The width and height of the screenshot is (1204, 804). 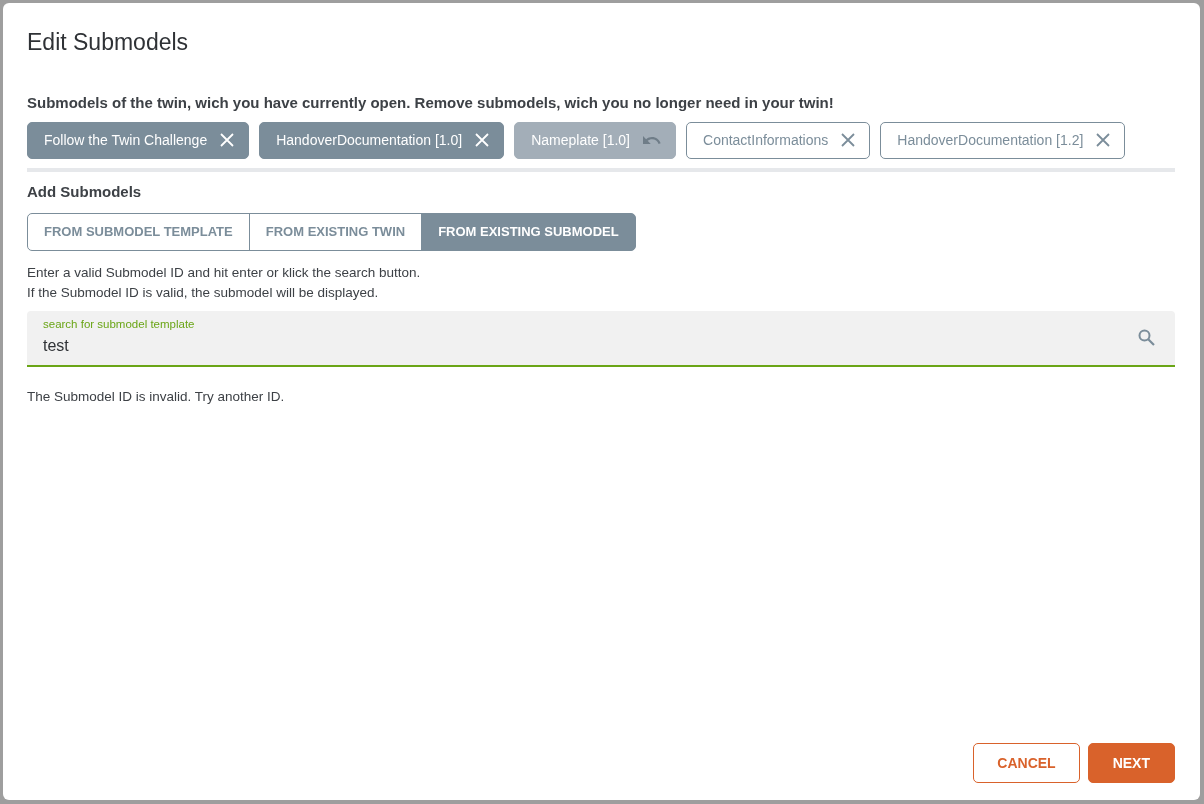 I want to click on source-tab: FROM SUBMODEL TEMPLATE, so click(x=138, y=231).